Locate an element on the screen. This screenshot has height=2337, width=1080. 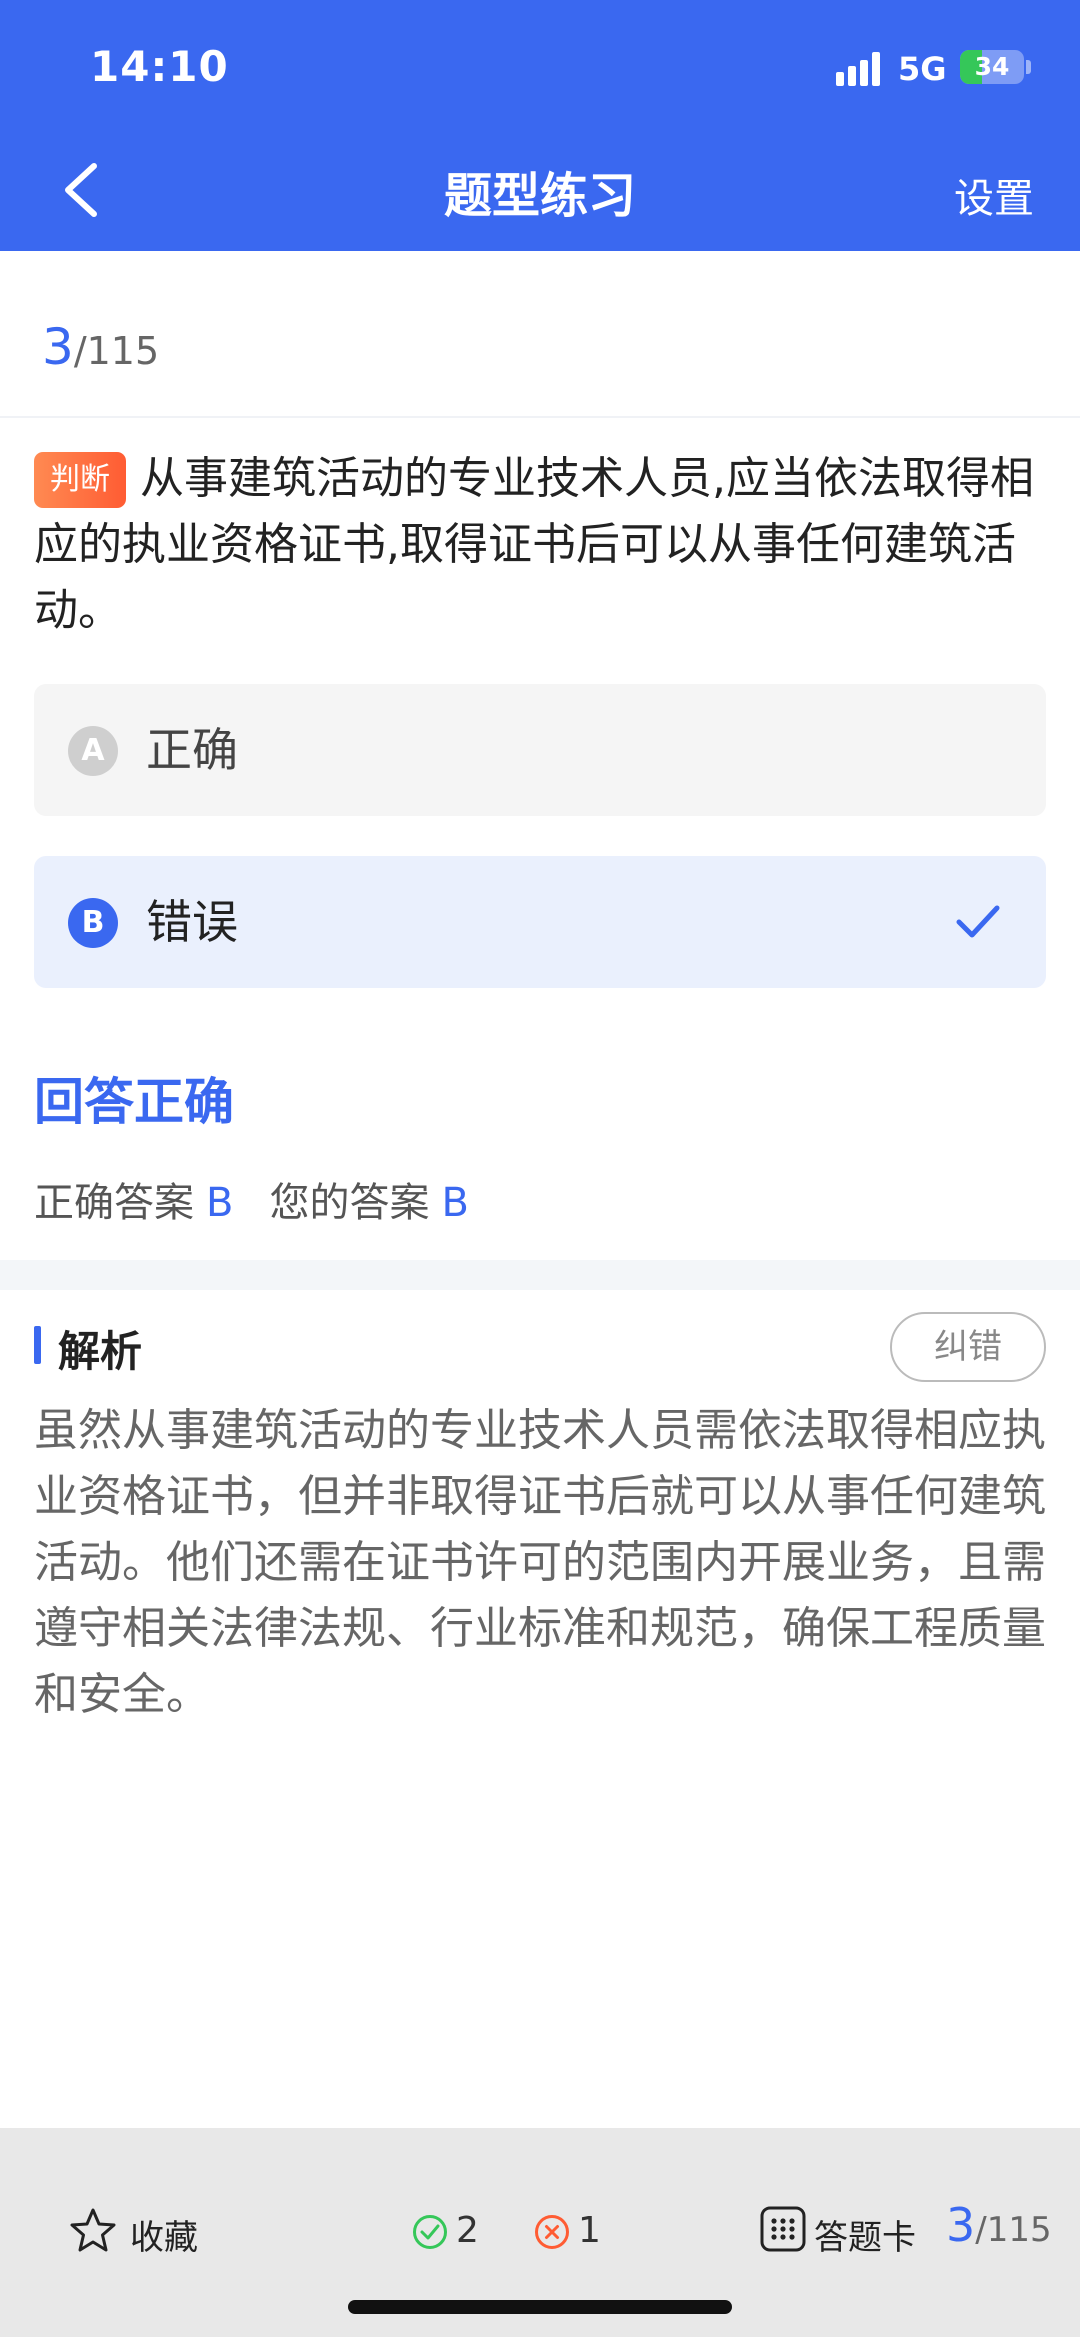
your-answer-label: 您的答案 is located at coordinates (349, 1203).